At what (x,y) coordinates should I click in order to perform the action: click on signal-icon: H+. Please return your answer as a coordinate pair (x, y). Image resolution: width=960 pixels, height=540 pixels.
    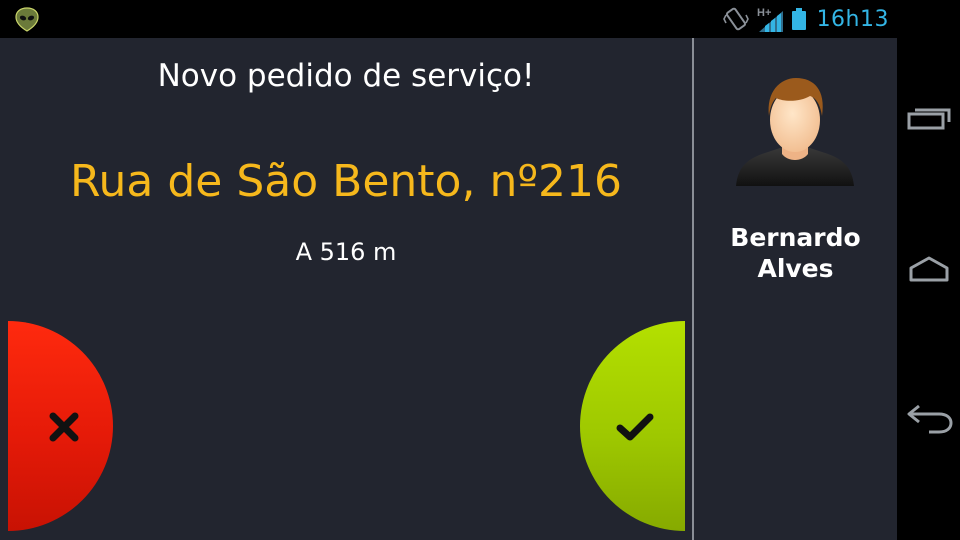
    Looking at the image, I should click on (770, 19).